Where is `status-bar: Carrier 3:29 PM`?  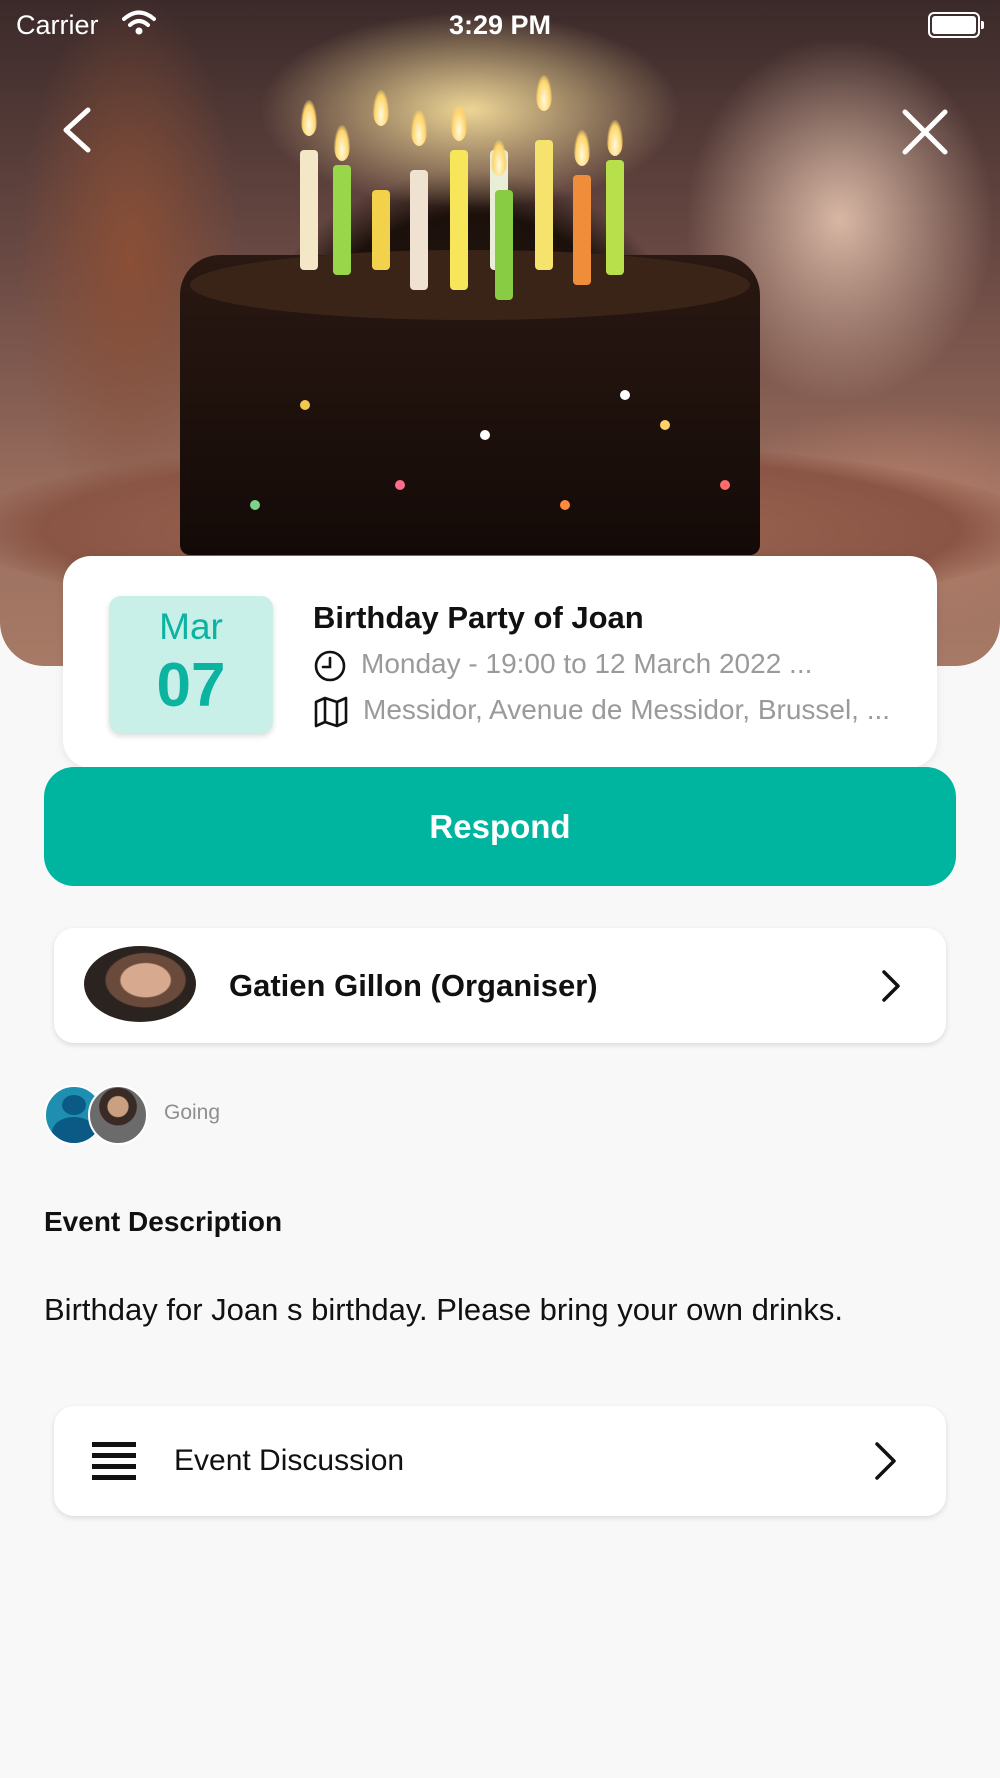
status-bar: Carrier 3:29 PM is located at coordinates (500, 25).